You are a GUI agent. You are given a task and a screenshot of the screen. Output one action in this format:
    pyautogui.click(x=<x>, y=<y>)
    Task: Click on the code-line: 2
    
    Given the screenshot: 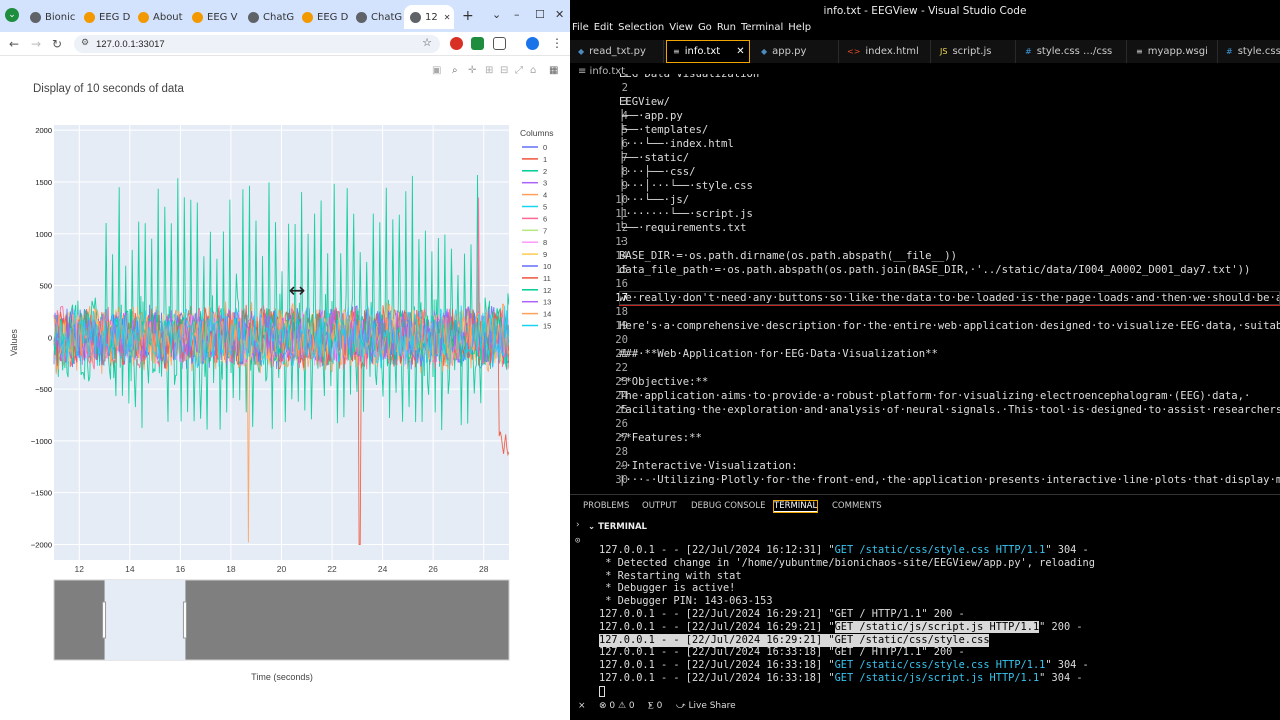 What is the action you would take?
    pyautogui.click(x=925, y=88)
    